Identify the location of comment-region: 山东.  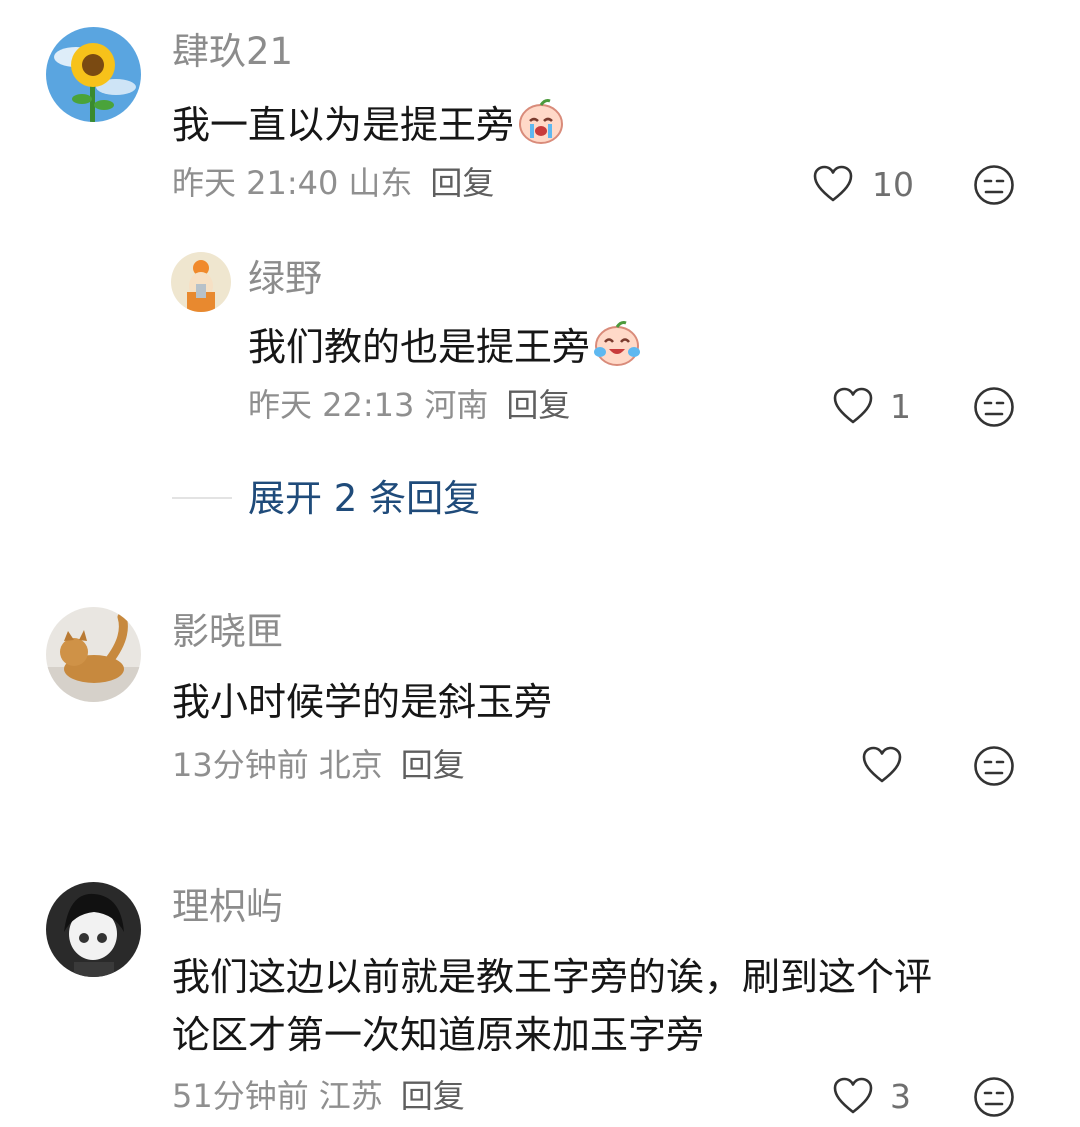
(380, 183).